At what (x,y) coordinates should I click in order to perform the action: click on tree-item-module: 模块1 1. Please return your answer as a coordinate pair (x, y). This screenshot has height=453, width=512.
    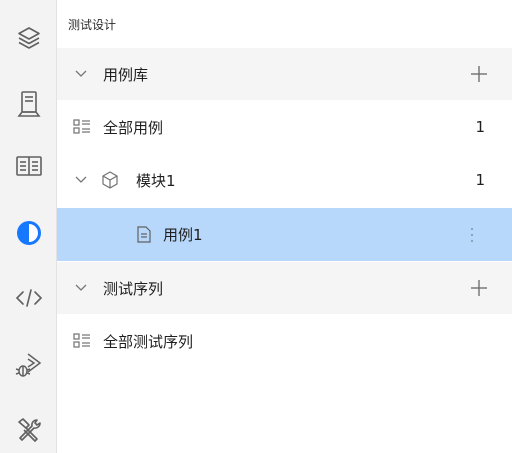
    Looking at the image, I should click on (284, 180).